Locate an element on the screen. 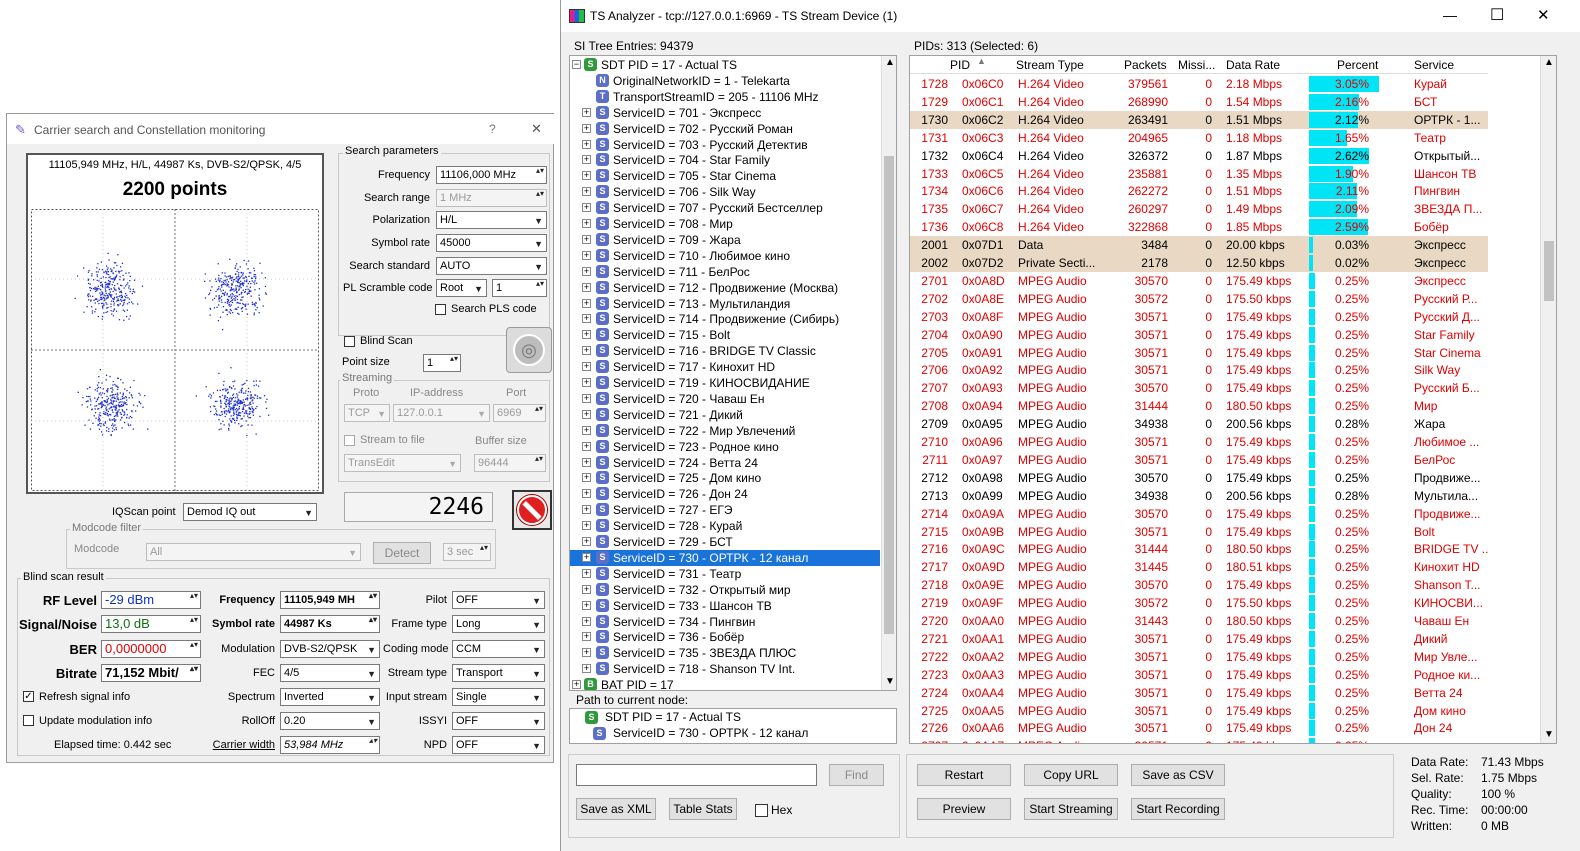 This screenshot has height=851, width=1580. tree-item: + S ServiceID = 734 - Пингвин is located at coordinates (725, 622).